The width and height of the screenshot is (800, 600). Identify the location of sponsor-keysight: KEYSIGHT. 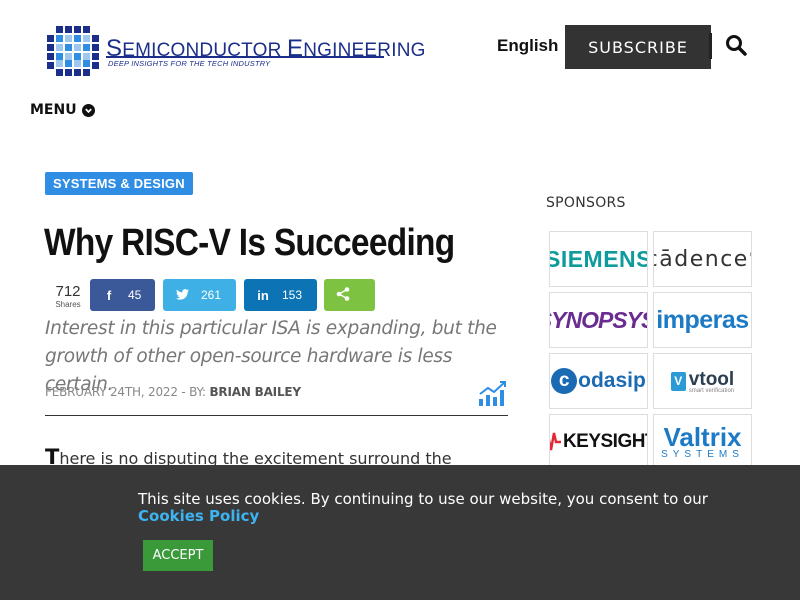
(598, 442).